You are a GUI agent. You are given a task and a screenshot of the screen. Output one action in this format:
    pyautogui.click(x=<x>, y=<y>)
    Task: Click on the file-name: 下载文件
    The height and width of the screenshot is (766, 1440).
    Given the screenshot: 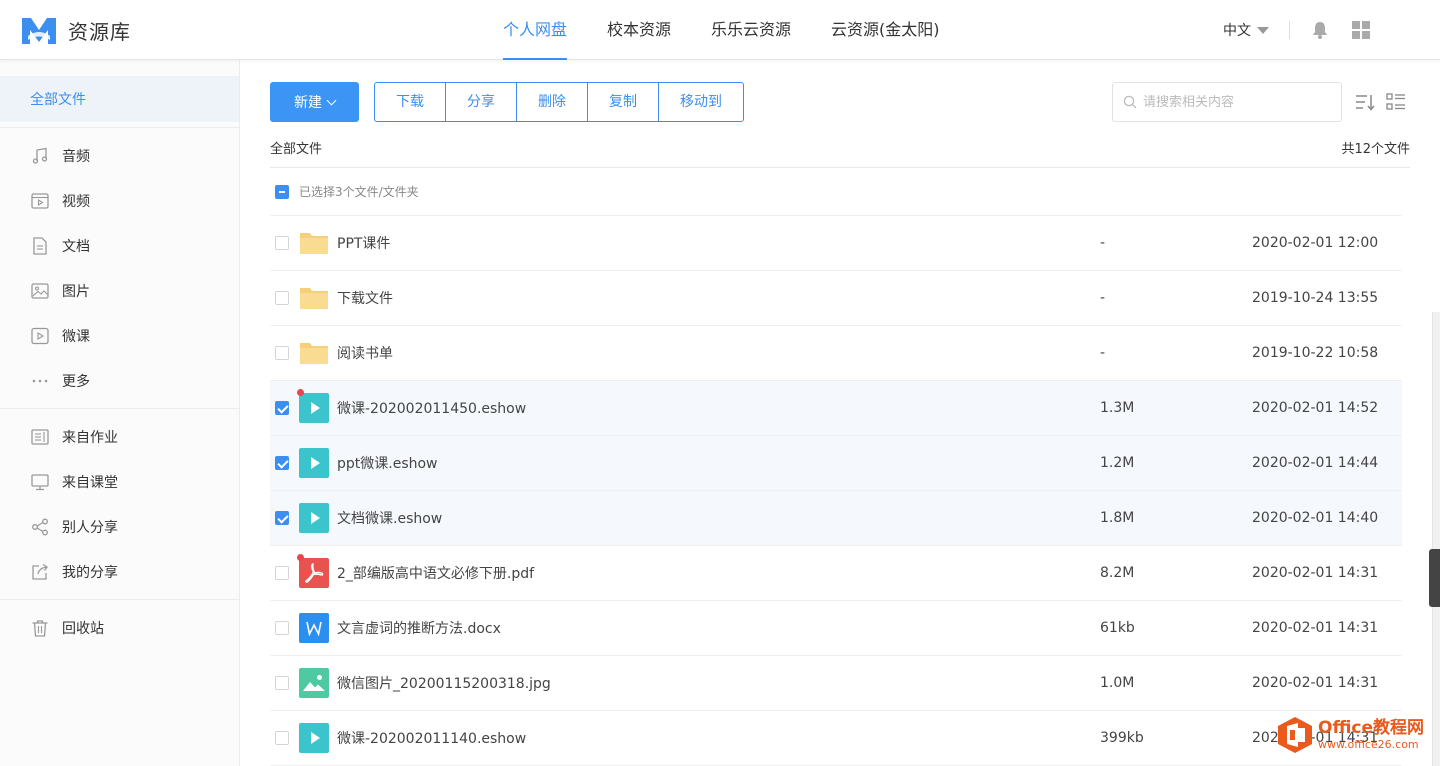 What is the action you would take?
    pyautogui.click(x=718, y=298)
    